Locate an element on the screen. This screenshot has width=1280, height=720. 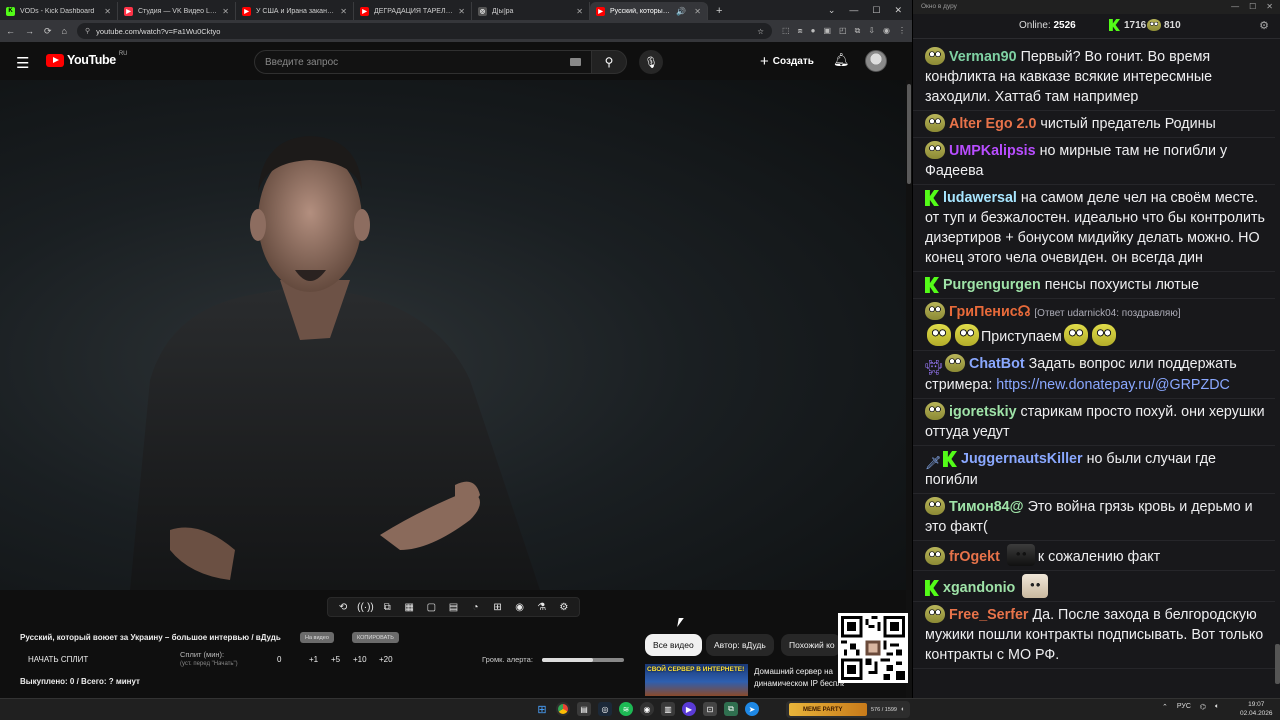
flask-icon: ⚗ is located at coordinates (542, 607).